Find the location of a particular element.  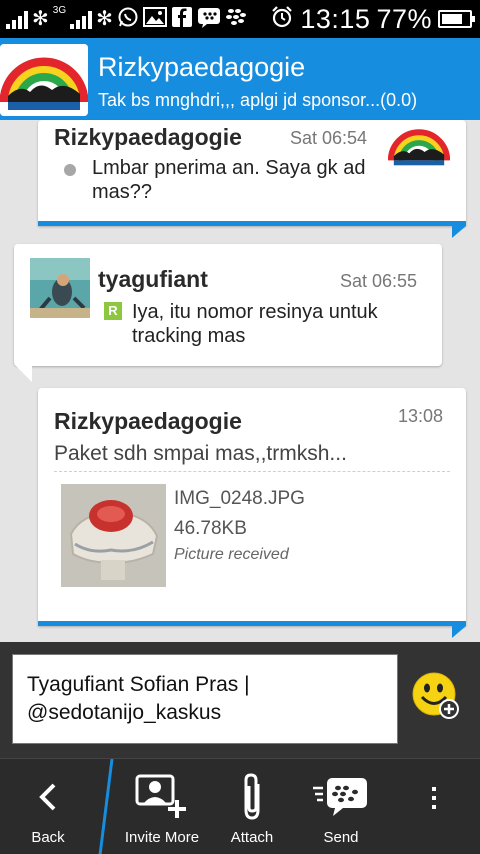

bbm-send-icon is located at coordinates (340, 797).